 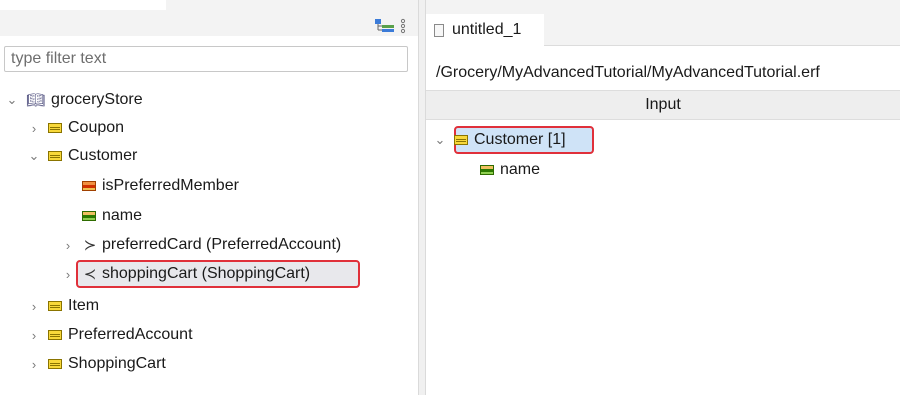 I want to click on collapse-all-icon, so click(x=385, y=26).